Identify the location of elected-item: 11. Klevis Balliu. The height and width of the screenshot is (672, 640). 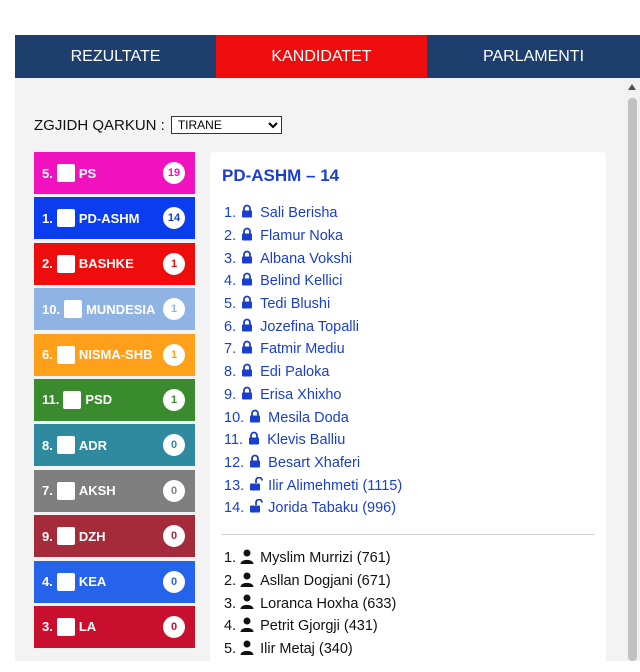
(313, 440).